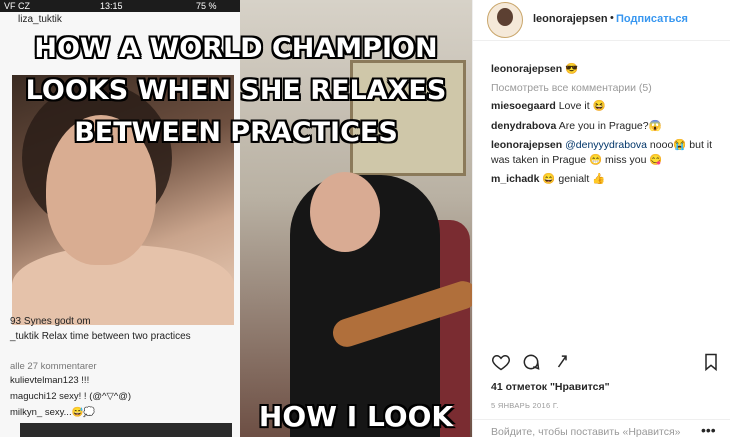 This screenshot has height=438, width=730. I want to click on caption-emoji: 😎, so click(572, 69).